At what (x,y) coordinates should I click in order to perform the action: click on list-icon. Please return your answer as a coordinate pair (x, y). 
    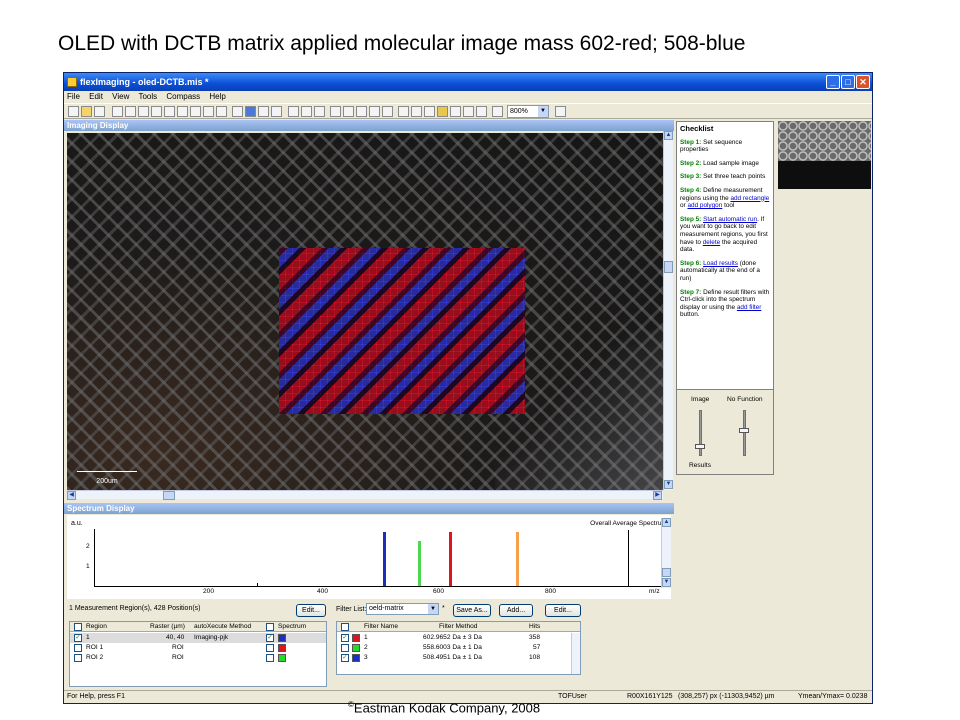
    Looking at the image, I should click on (306, 111).